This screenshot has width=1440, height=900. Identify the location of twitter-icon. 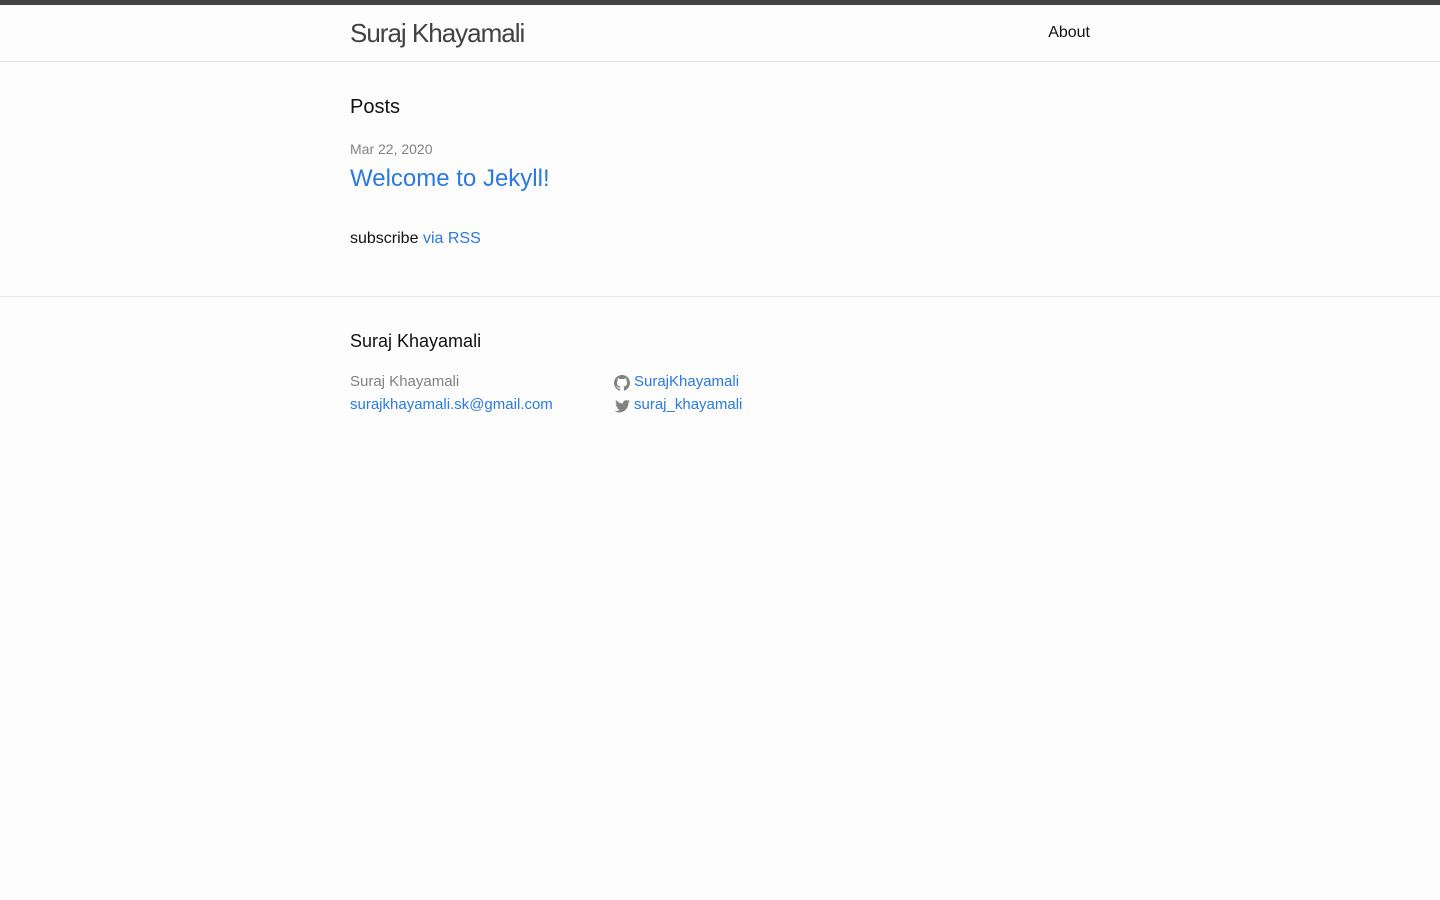
(622, 405).